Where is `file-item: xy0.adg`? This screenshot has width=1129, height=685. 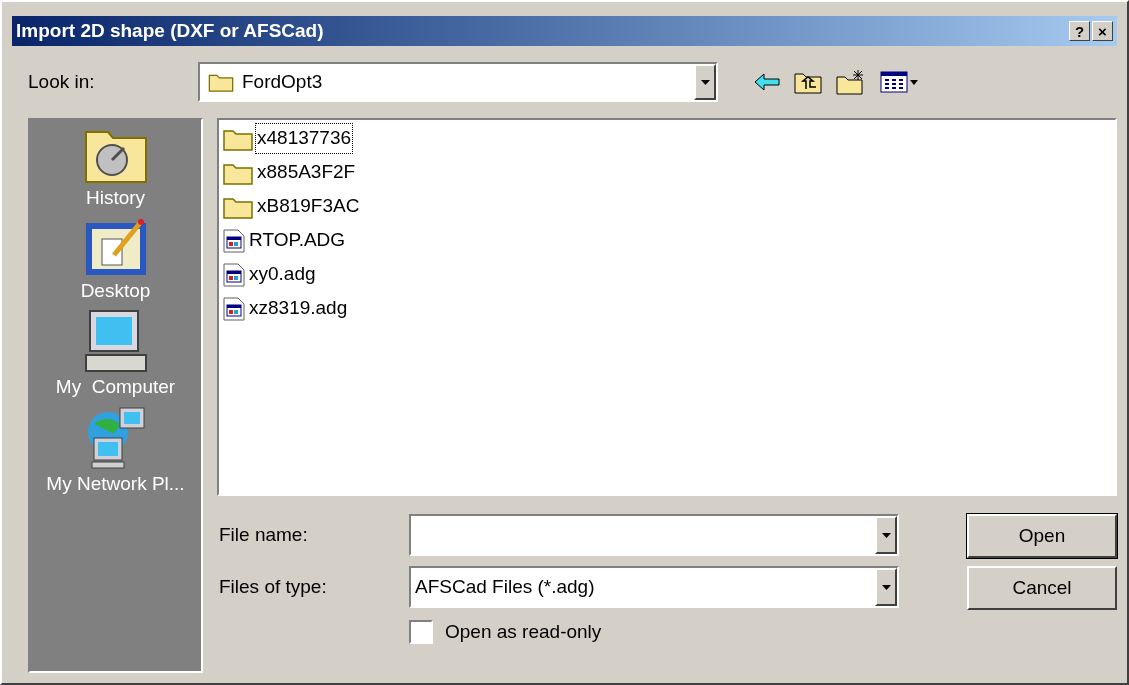 file-item: xy0.adg is located at coordinates (270, 274).